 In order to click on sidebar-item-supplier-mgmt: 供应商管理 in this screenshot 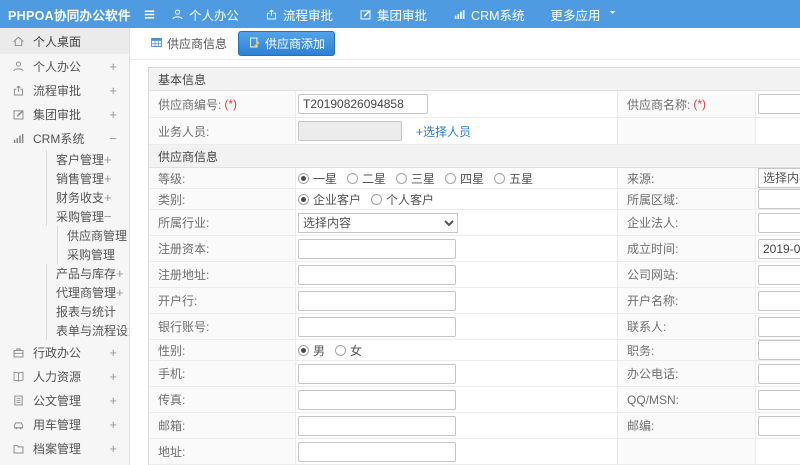, I will do `click(93, 235)`.